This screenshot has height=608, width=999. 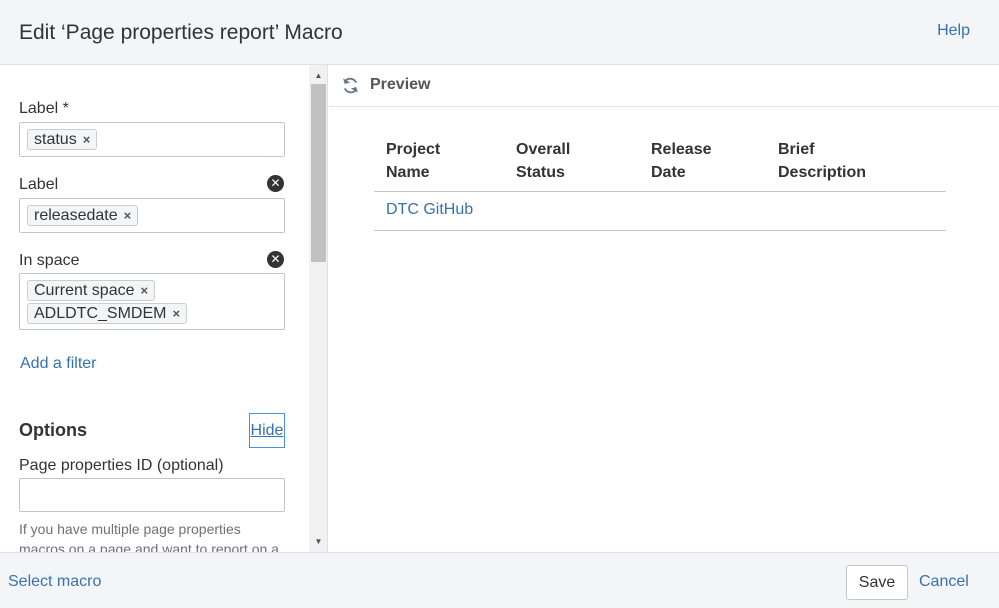 I want to click on label-filter-2-label: Label, so click(x=39, y=184).